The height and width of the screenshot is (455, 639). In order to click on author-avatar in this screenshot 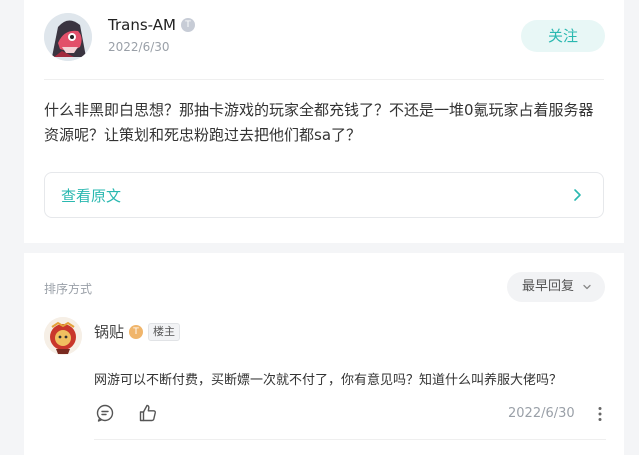, I will do `click(68, 37)`.